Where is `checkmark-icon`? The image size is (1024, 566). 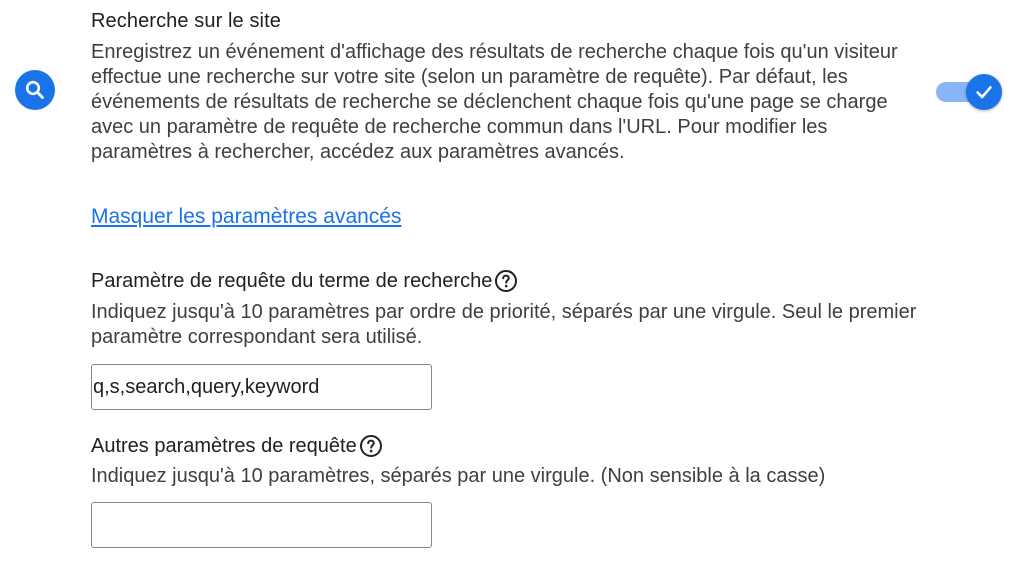 checkmark-icon is located at coordinates (984, 92).